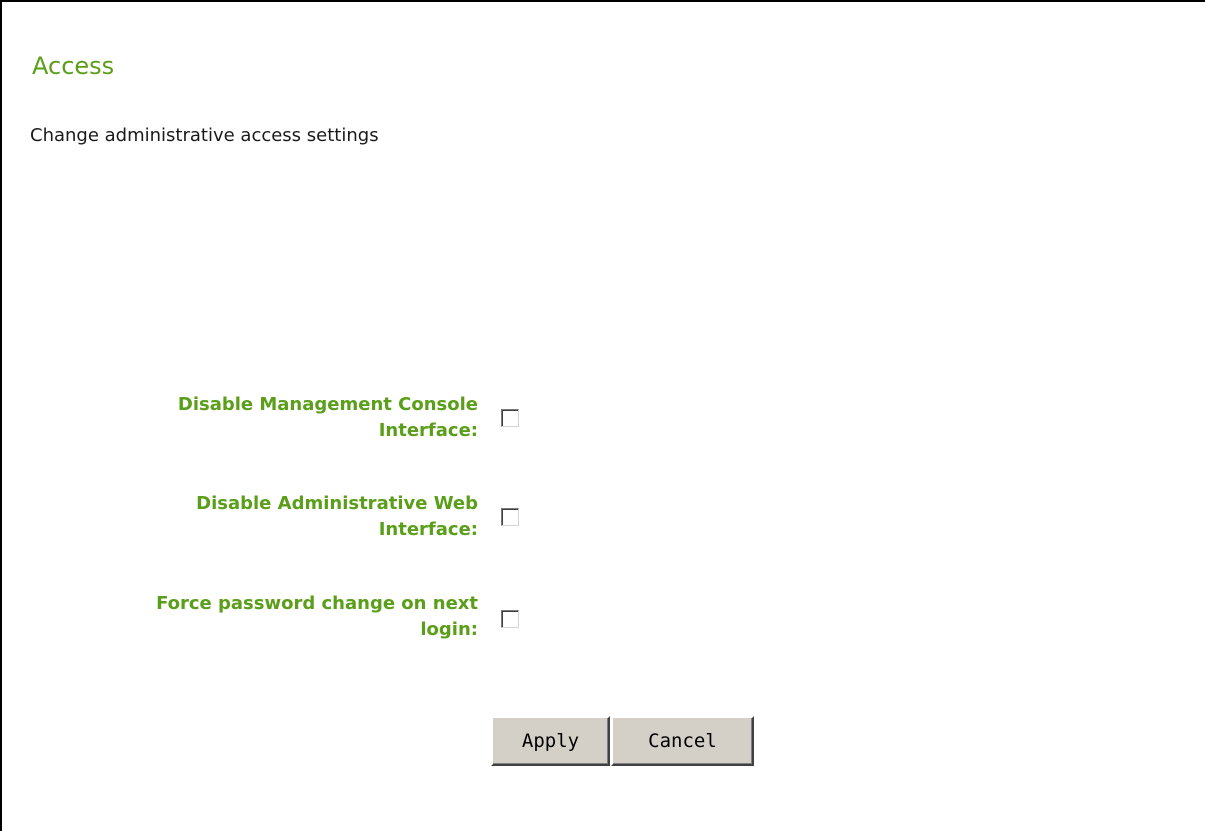  I want to click on disable-admin-web-label-line2: Interface:, so click(428, 529).